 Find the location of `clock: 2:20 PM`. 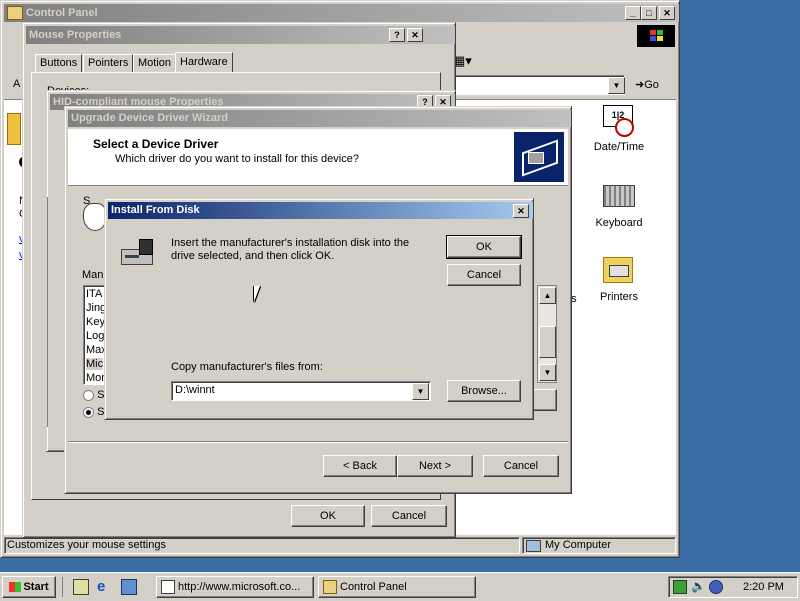

clock: 2:20 PM is located at coordinates (763, 587).